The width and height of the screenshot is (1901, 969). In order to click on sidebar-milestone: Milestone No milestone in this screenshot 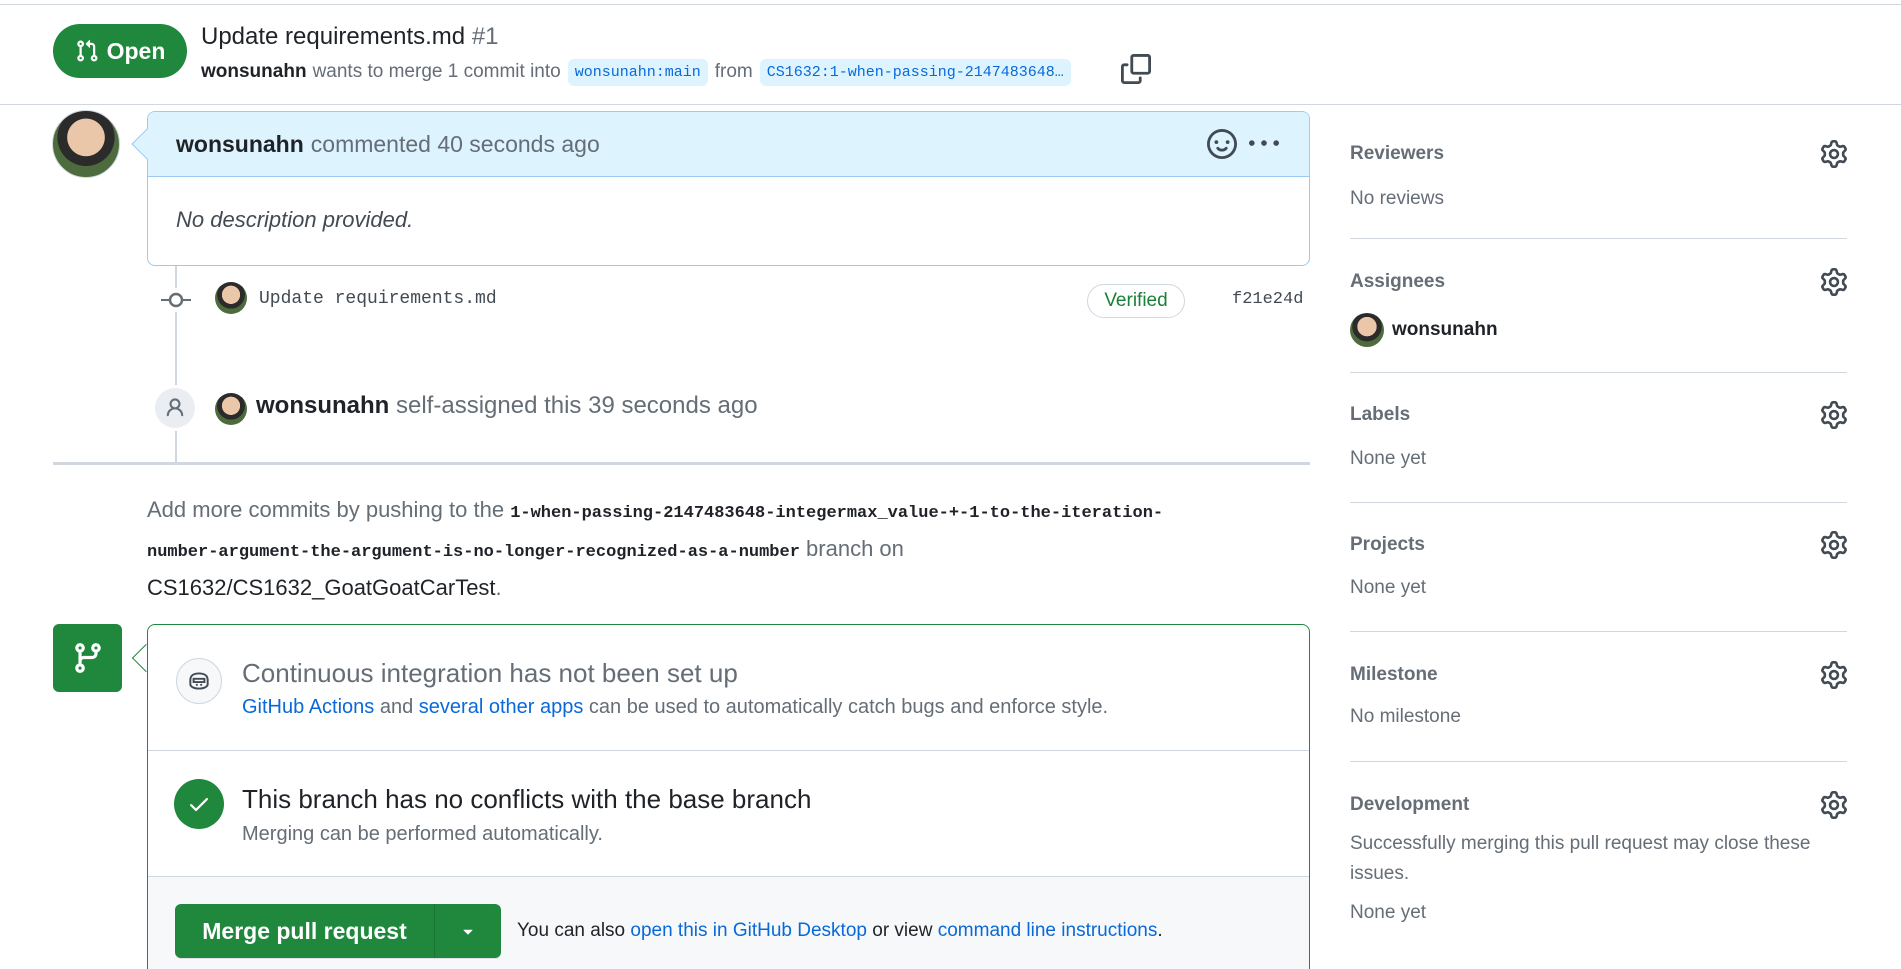, I will do `click(1598, 697)`.